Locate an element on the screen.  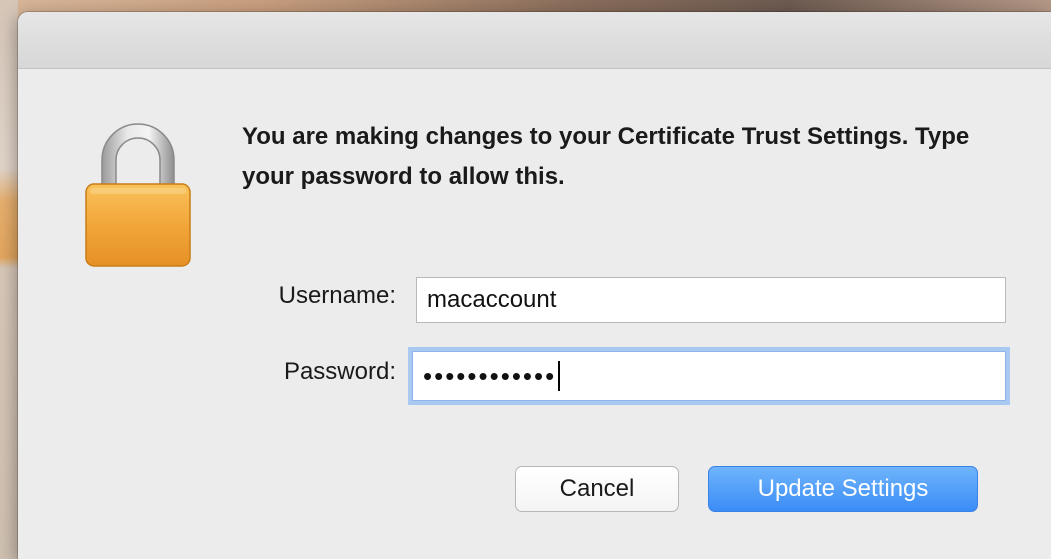
desktop-background is located at coordinates (9, 279).